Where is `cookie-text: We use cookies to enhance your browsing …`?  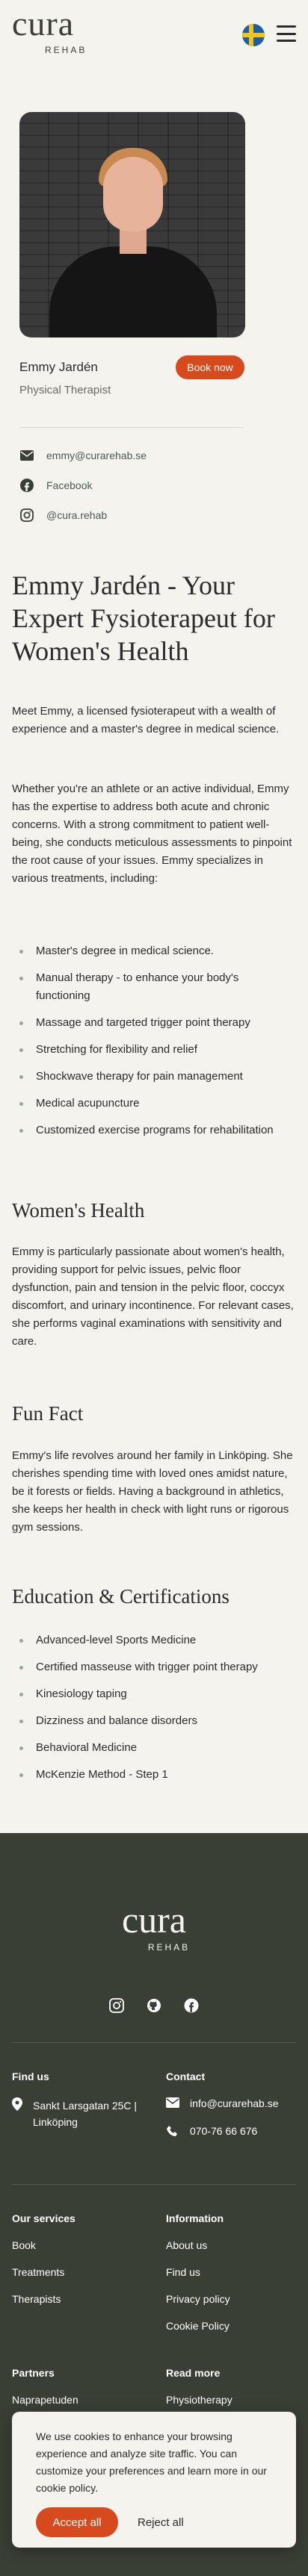
cookie-text: We use cookies to enhance your browsing … is located at coordinates (151, 2462).